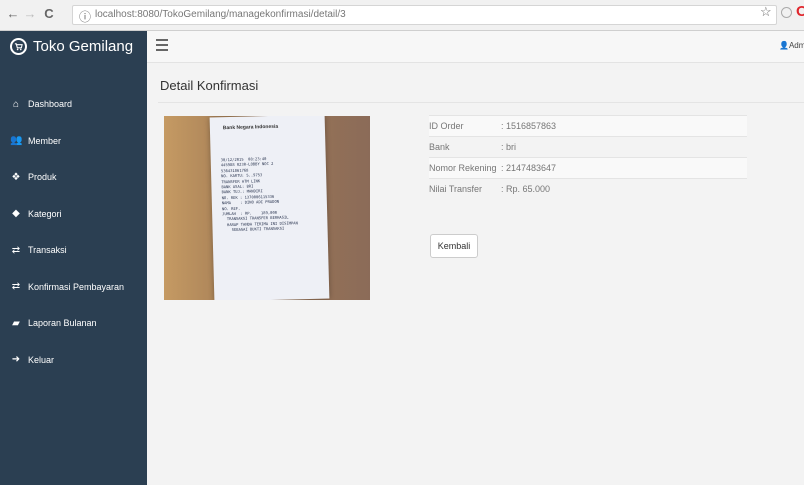  I want to click on field-label: Nilai Transfer, so click(465, 188).